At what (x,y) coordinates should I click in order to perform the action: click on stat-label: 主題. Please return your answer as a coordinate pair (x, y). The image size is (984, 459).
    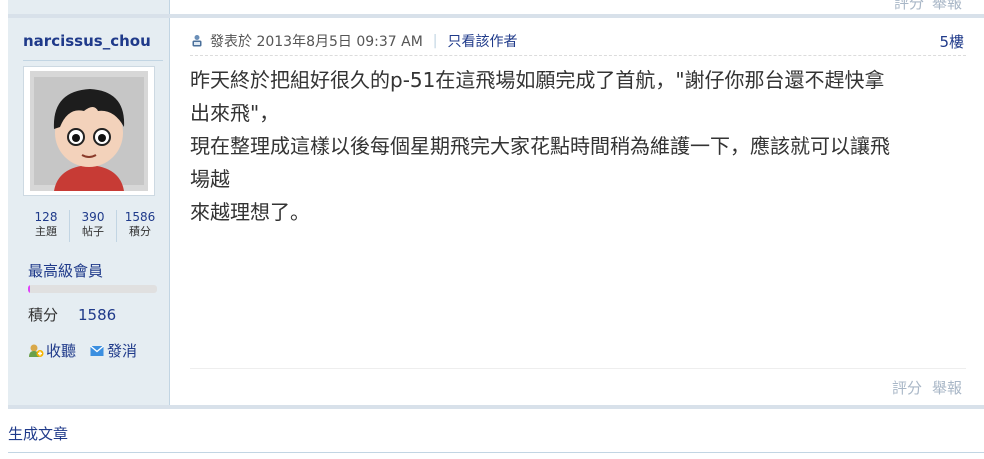
    Looking at the image, I should click on (46, 231).